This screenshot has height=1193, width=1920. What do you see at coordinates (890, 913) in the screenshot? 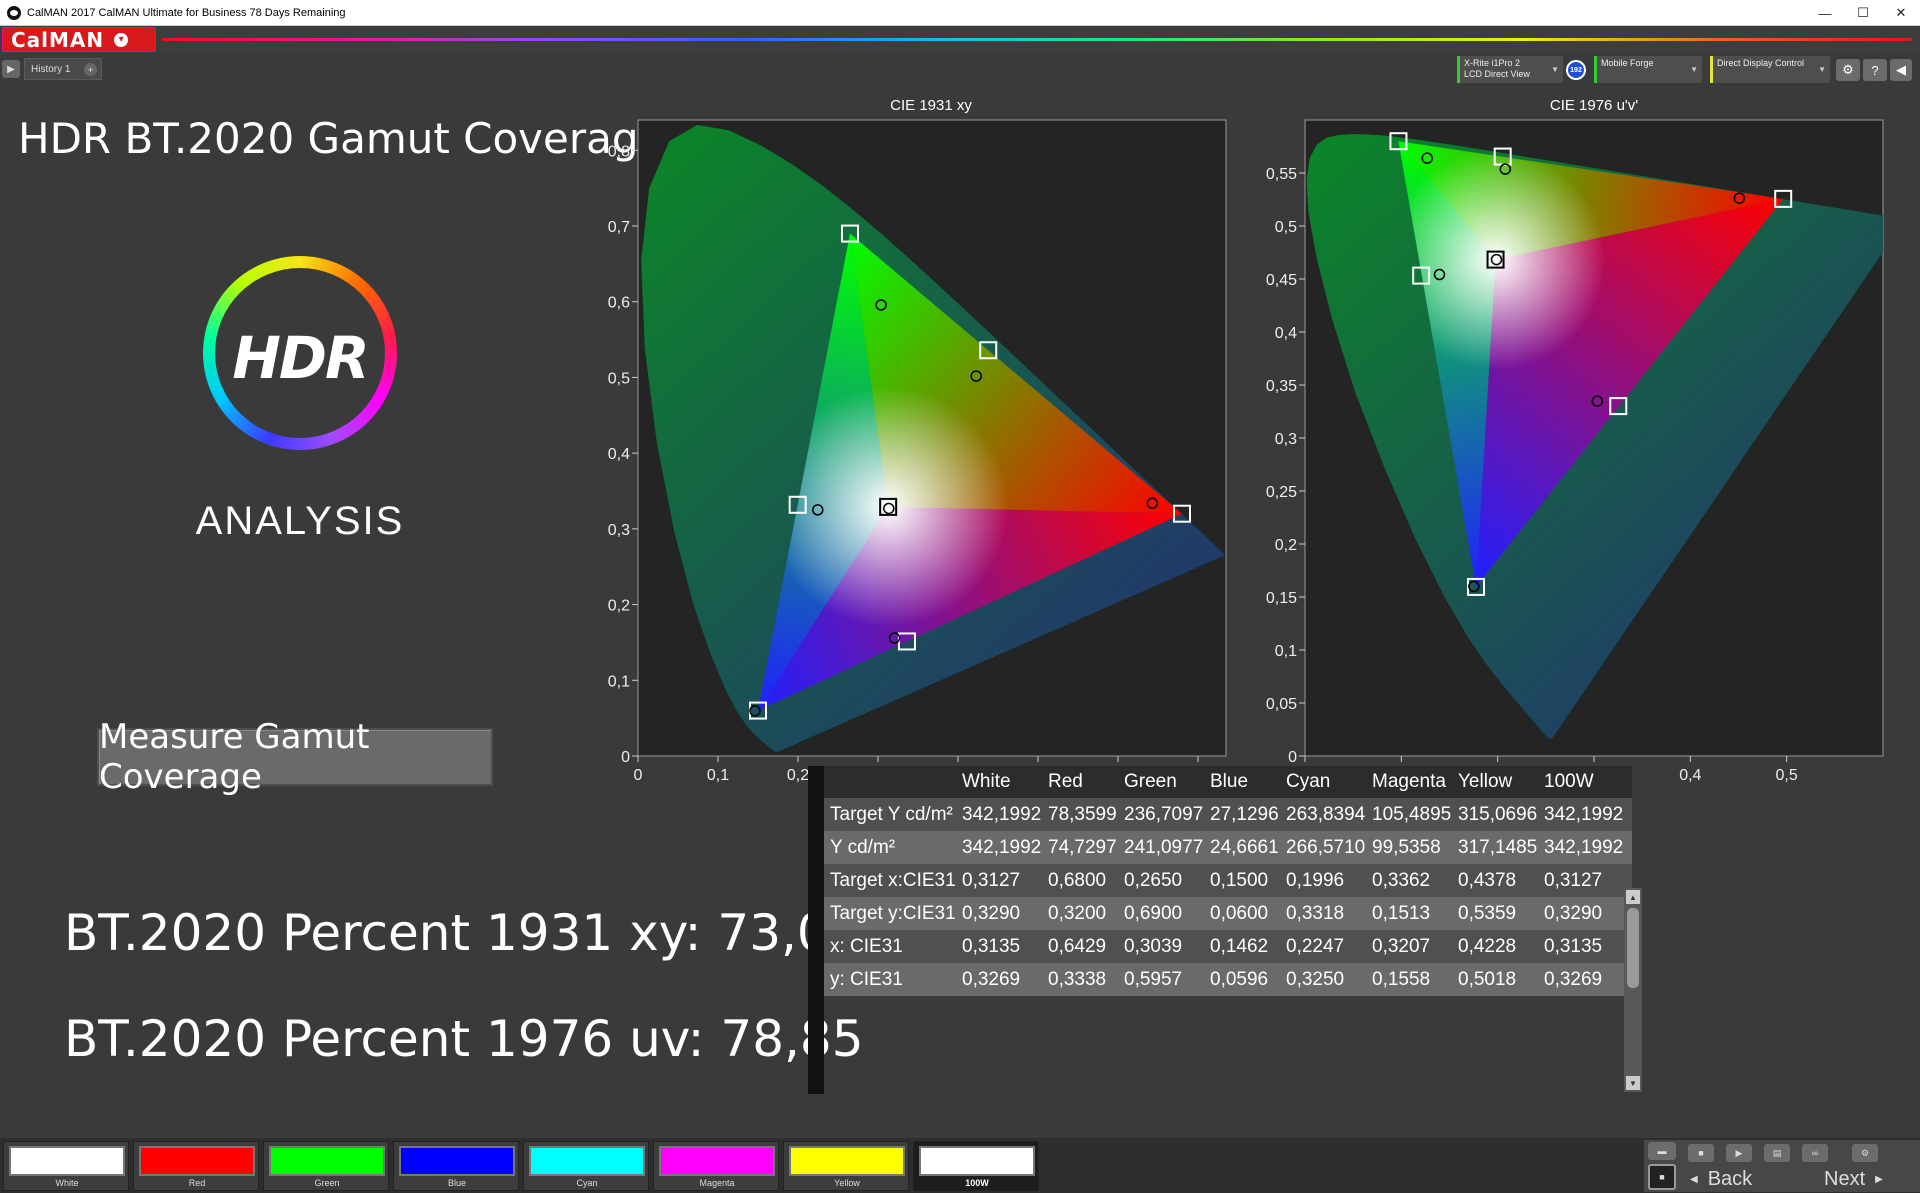
I see `row-label: Target y:CIE31` at bounding box center [890, 913].